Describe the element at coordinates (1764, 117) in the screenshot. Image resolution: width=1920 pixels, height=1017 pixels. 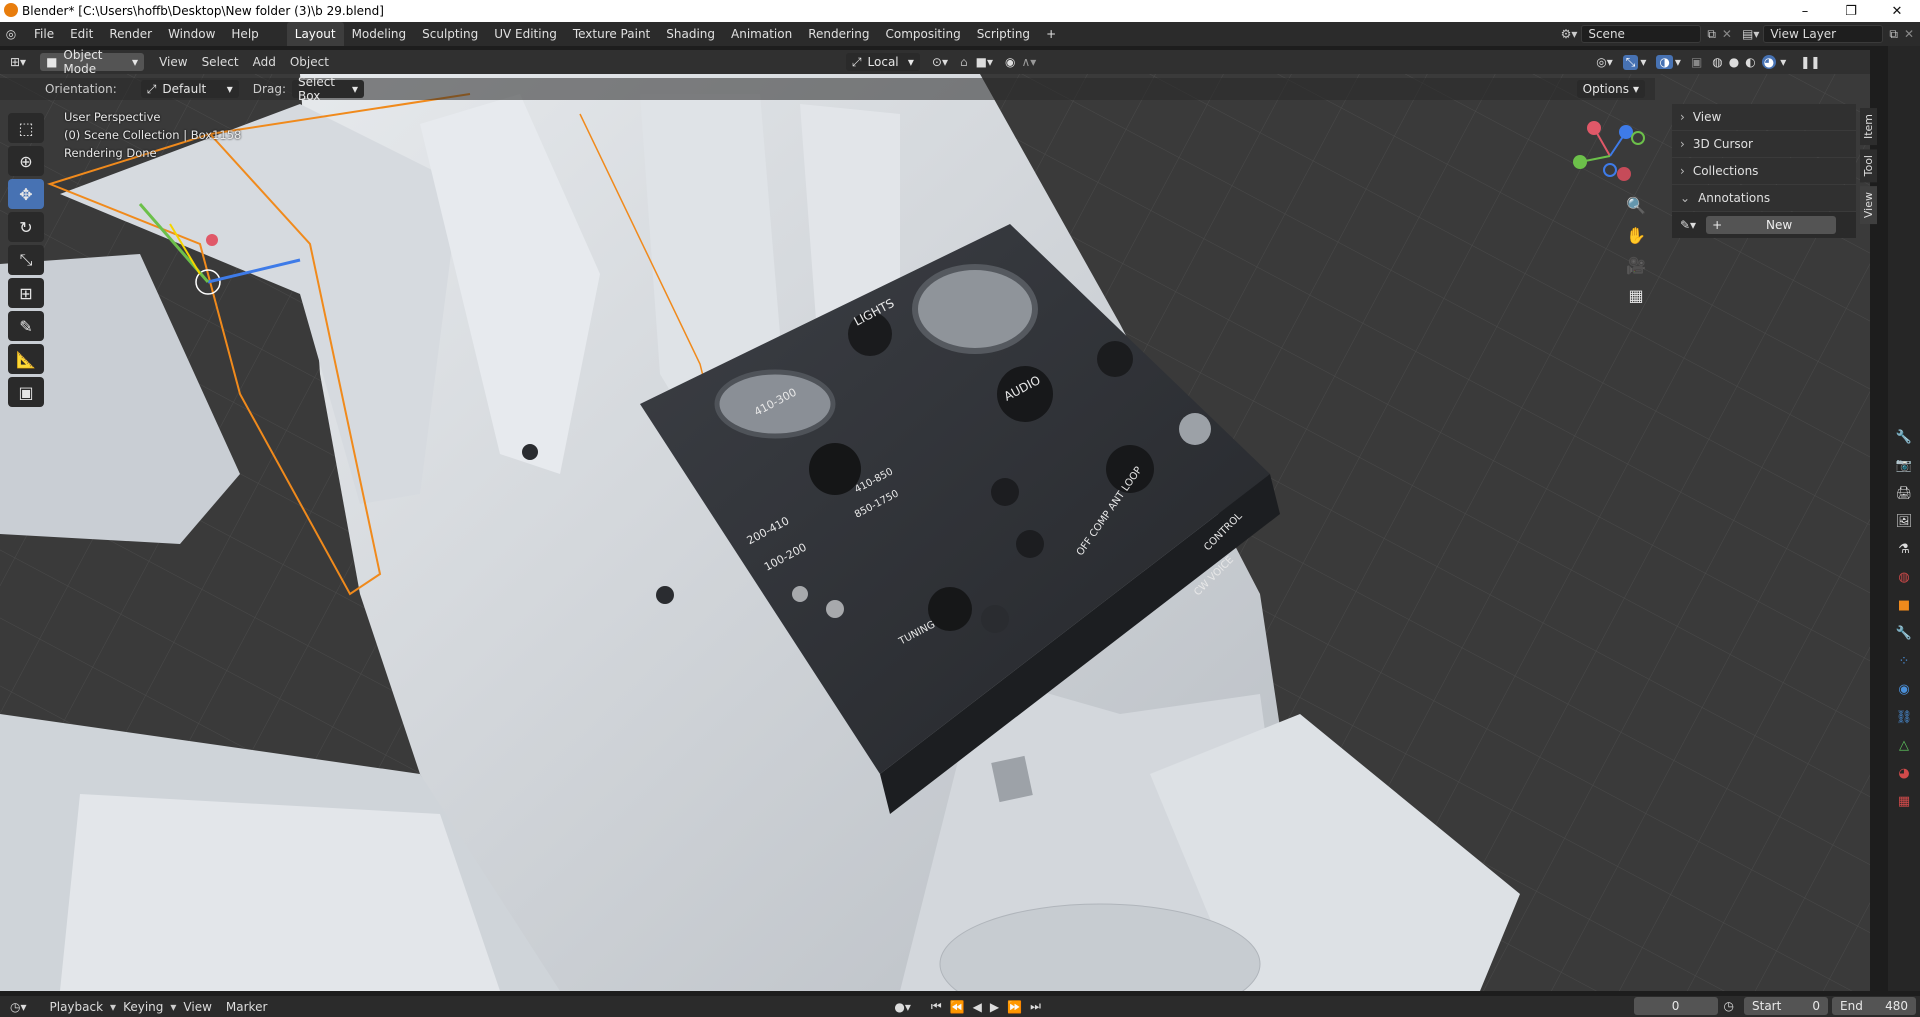
I see `panel-view: › View` at that location.